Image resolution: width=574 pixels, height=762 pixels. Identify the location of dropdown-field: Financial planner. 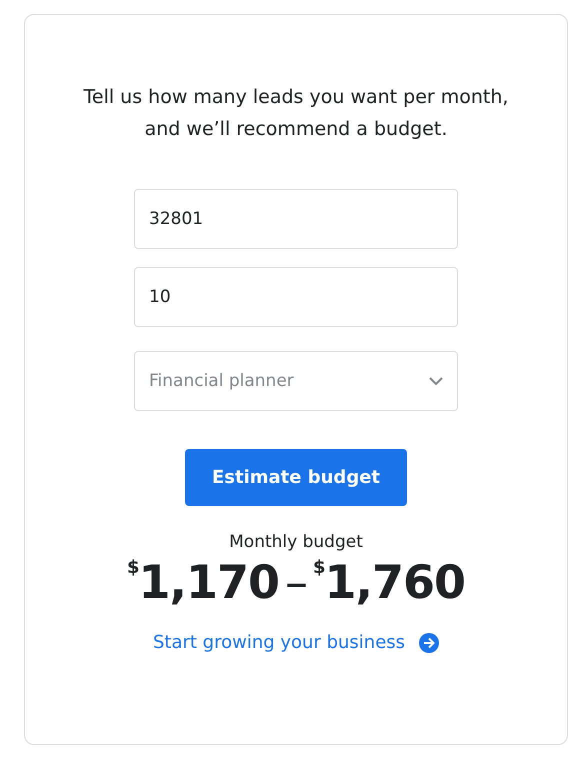
(296, 381).